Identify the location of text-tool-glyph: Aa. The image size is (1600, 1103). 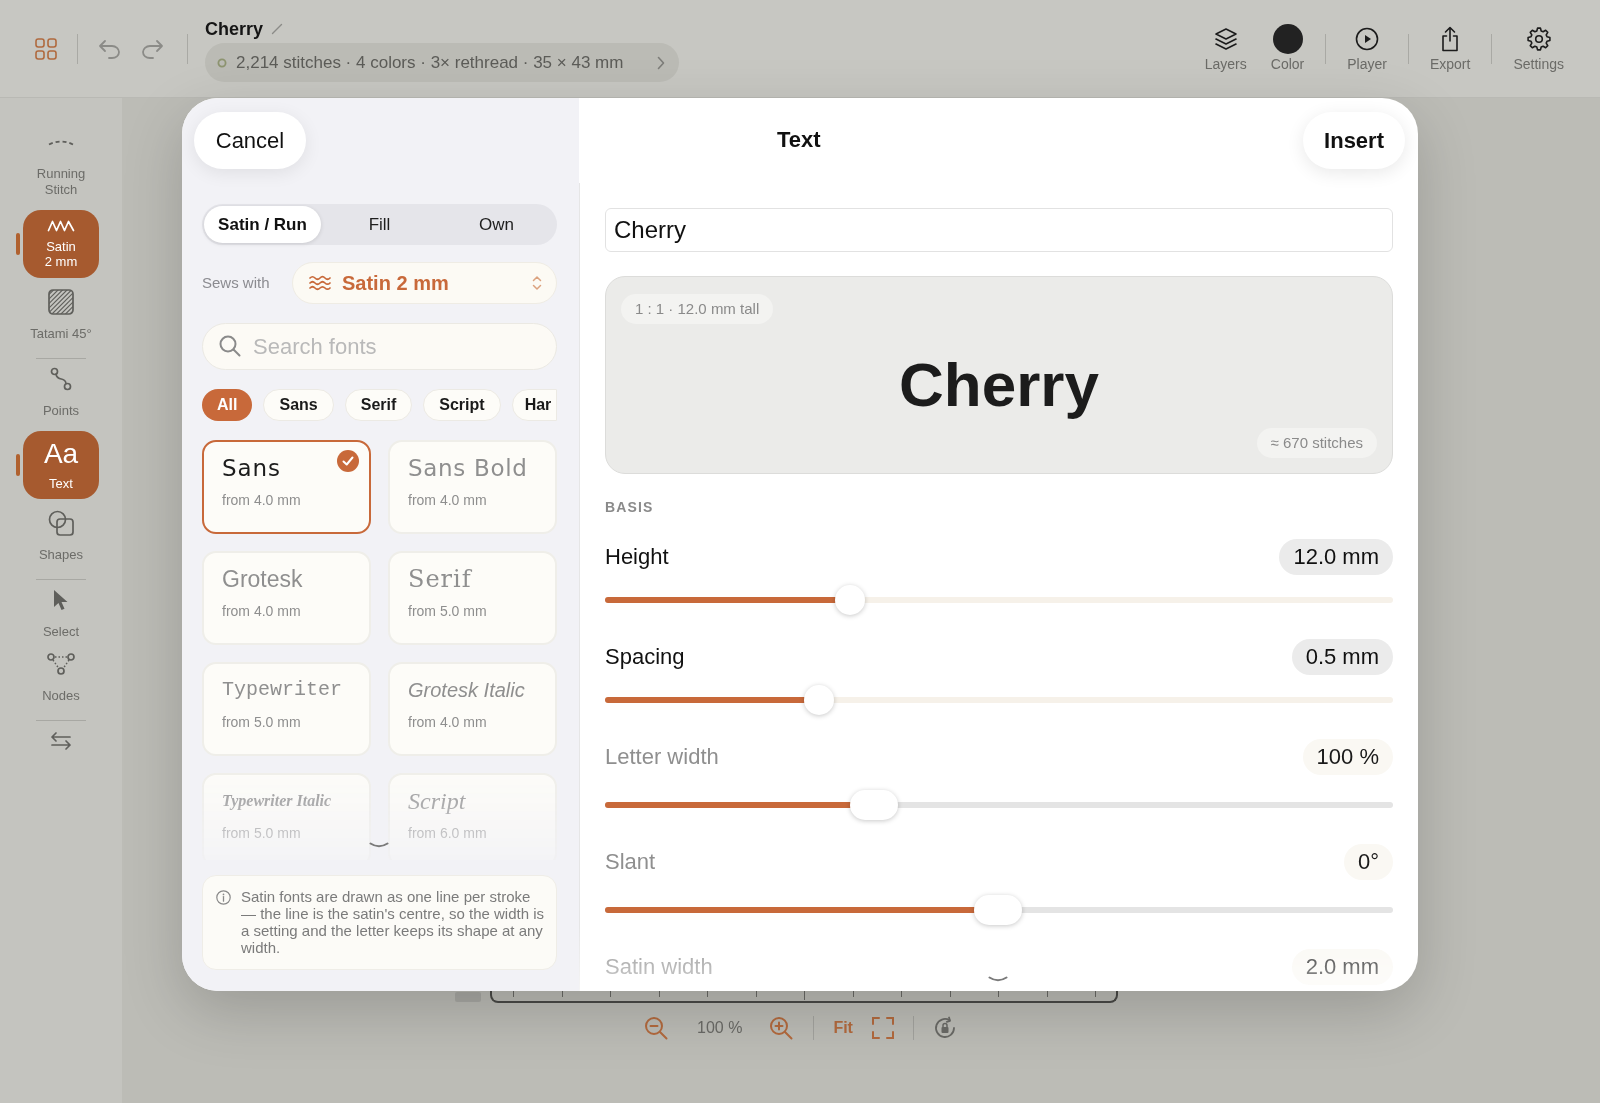
(61, 454).